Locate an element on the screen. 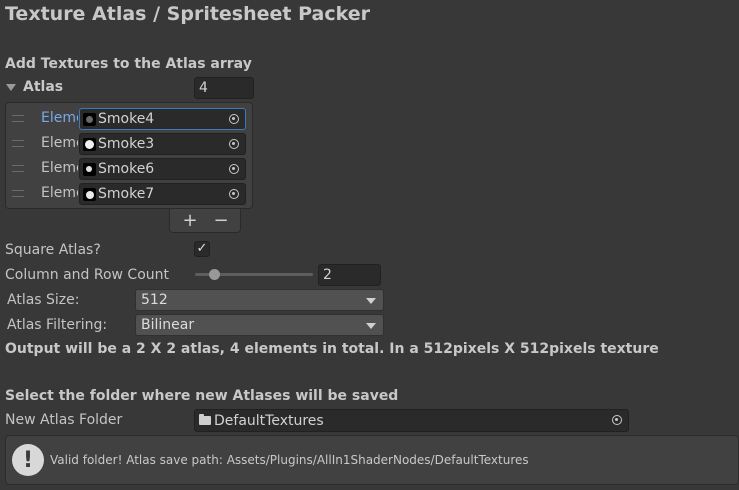 This screenshot has height=490, width=739. element-label: Element 3 is located at coordinates (59, 193).